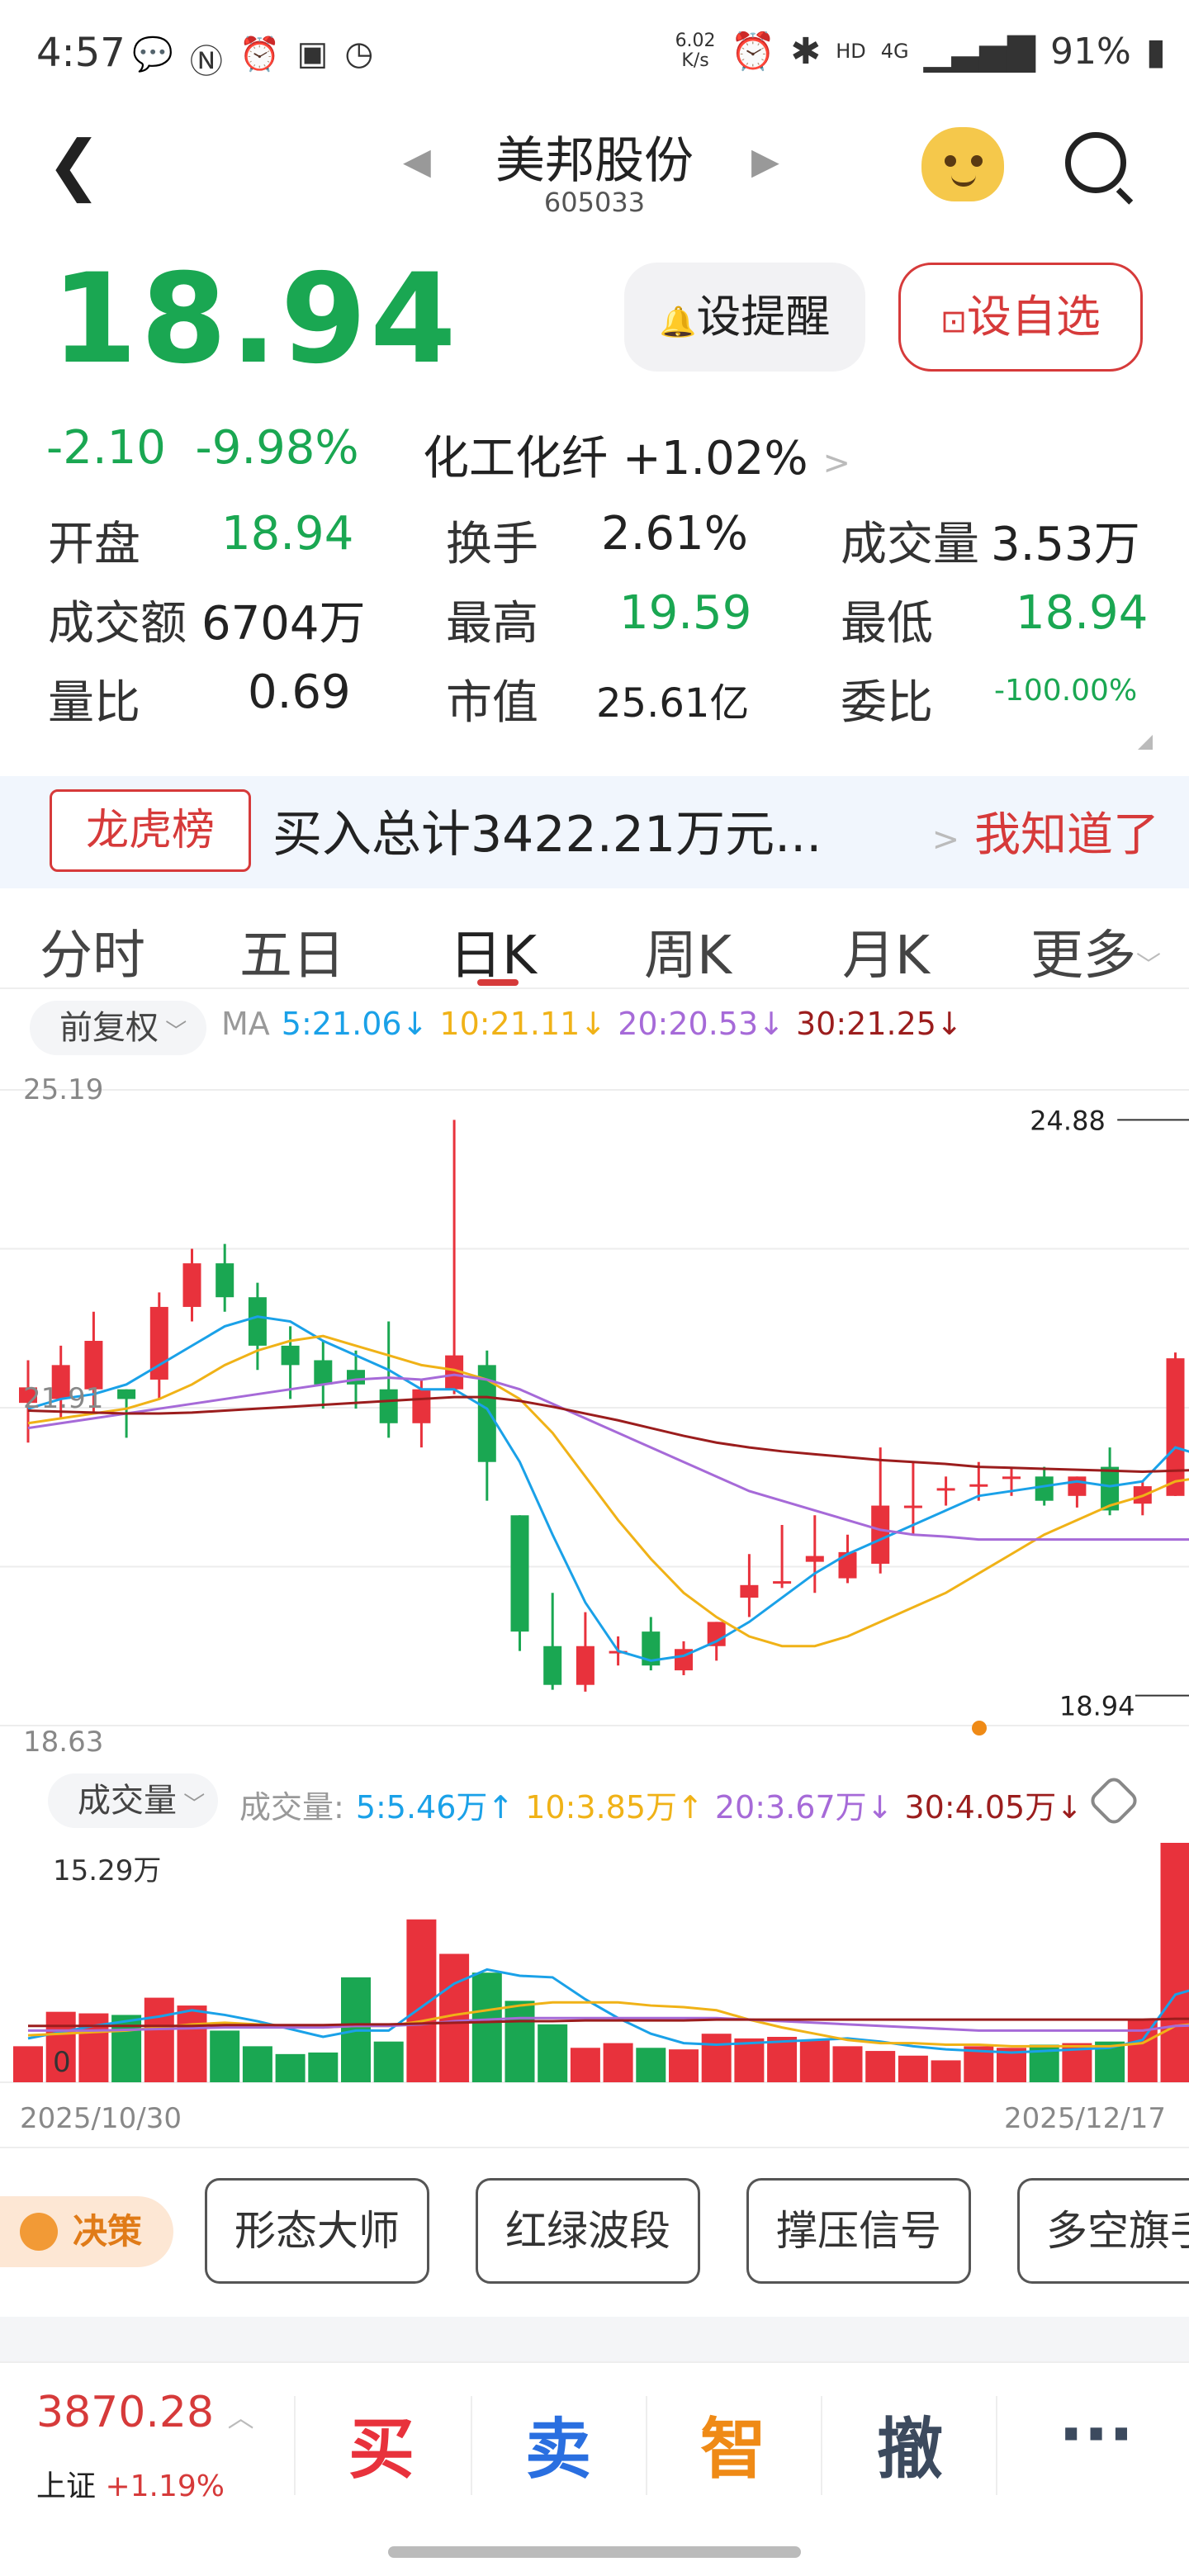 The width and height of the screenshot is (1189, 2576). I want to click on next-stock-arrow-icon: ▶, so click(765, 161).